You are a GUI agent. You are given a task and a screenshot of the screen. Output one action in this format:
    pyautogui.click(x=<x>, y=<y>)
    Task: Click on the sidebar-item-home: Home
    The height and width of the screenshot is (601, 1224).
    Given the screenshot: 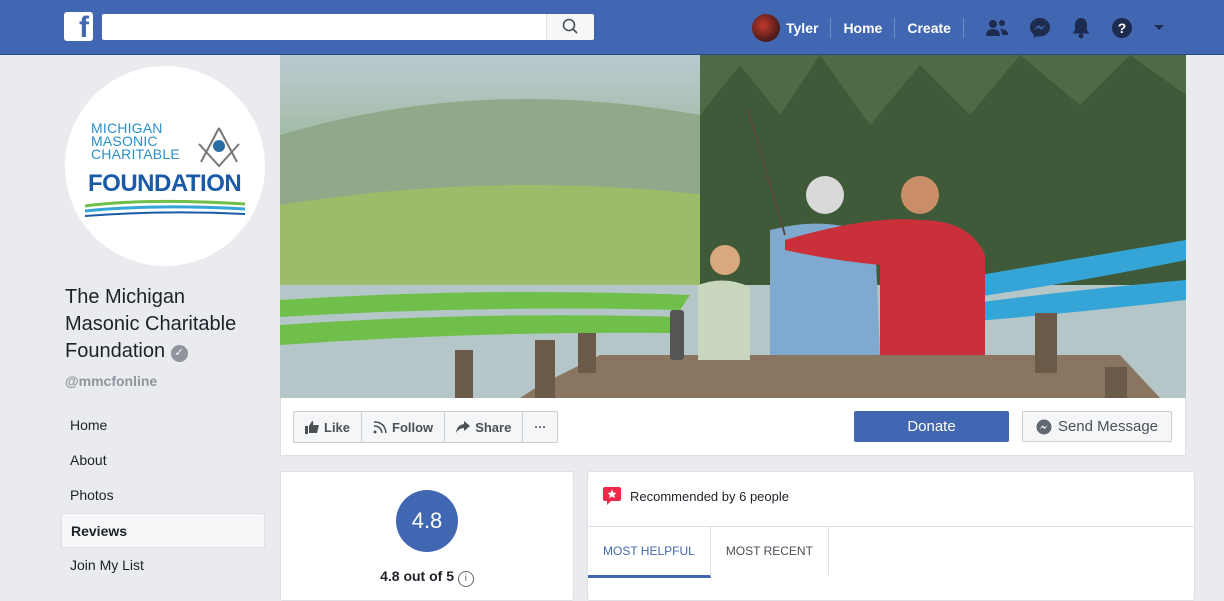 What is the action you would take?
    pyautogui.click(x=163, y=425)
    